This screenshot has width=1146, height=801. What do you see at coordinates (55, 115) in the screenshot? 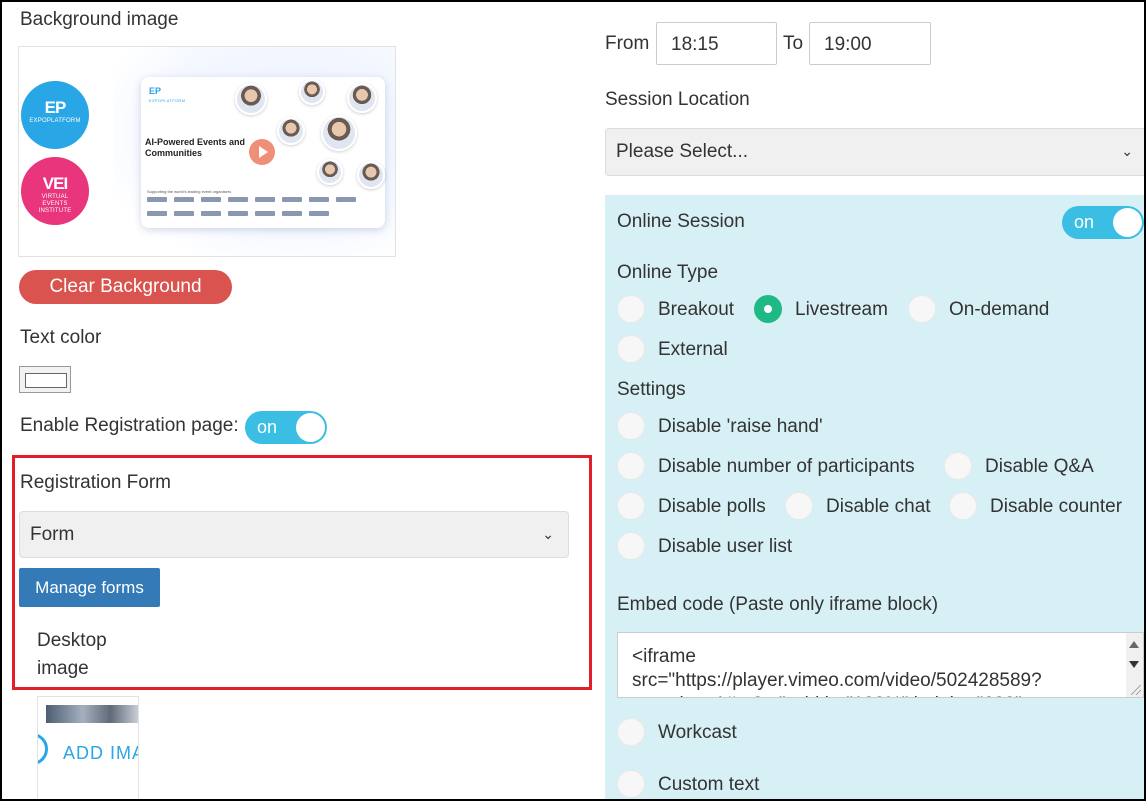
I see `expoplatform-logo: EP EXPOPLATFORM` at bounding box center [55, 115].